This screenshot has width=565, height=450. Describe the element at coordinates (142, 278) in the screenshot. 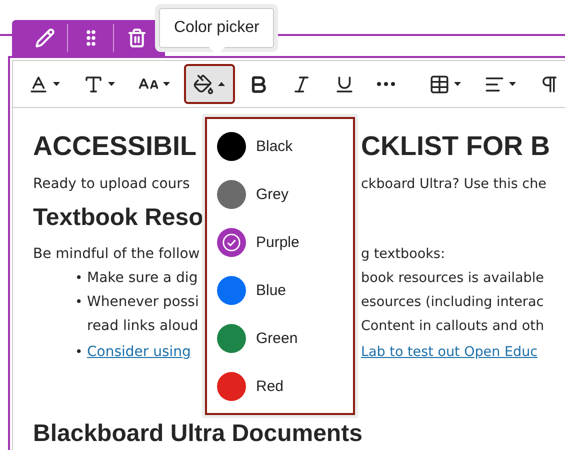

I see `paragraph-text: Make sure a dig` at that location.